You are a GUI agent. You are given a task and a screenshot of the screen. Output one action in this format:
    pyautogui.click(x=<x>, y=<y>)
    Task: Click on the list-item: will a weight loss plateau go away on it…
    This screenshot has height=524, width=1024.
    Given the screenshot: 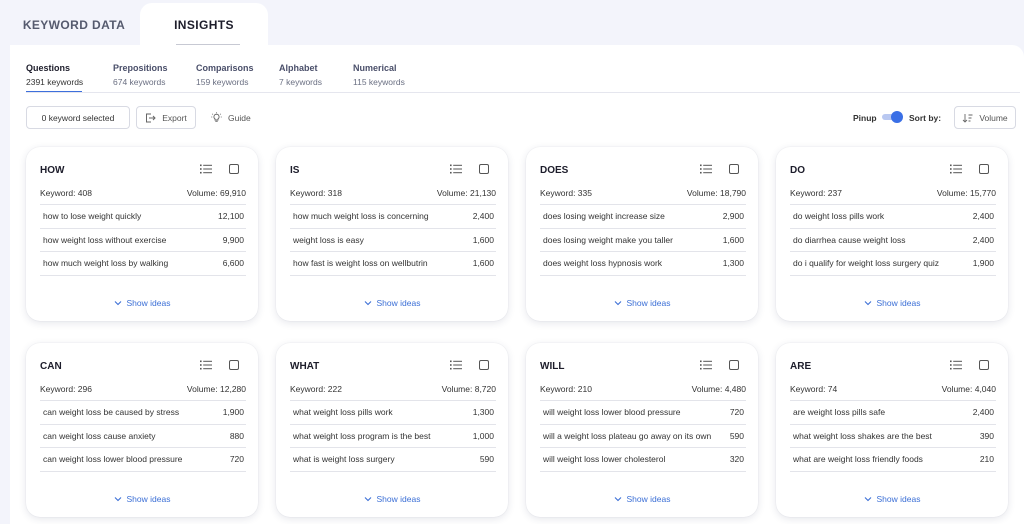 What is the action you would take?
    pyautogui.click(x=643, y=436)
    